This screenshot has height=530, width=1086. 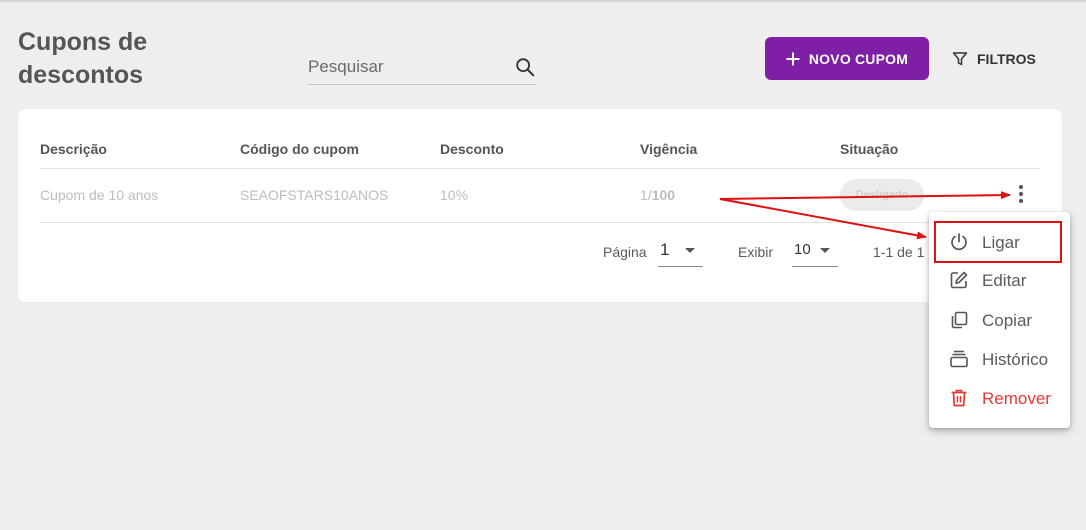 What do you see at coordinates (403, 67) in the screenshot?
I see `search-input` at bounding box center [403, 67].